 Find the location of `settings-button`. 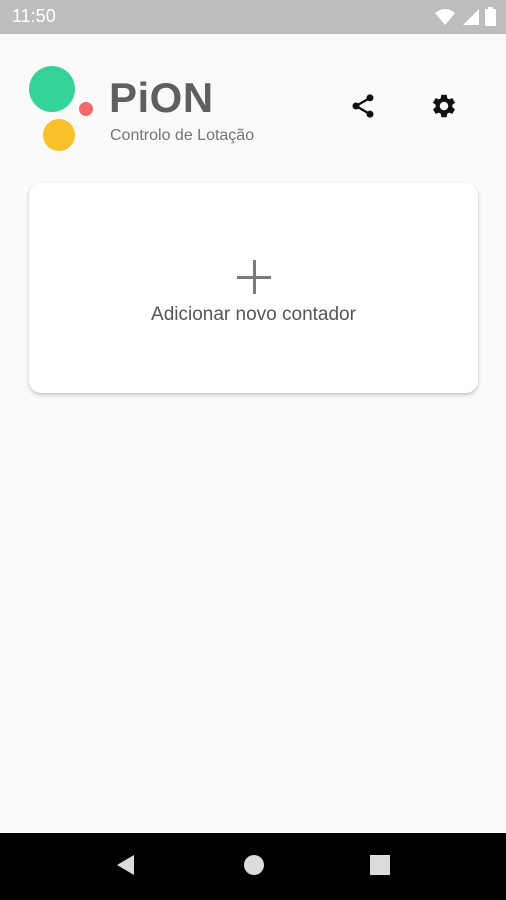

settings-button is located at coordinates (444, 108).